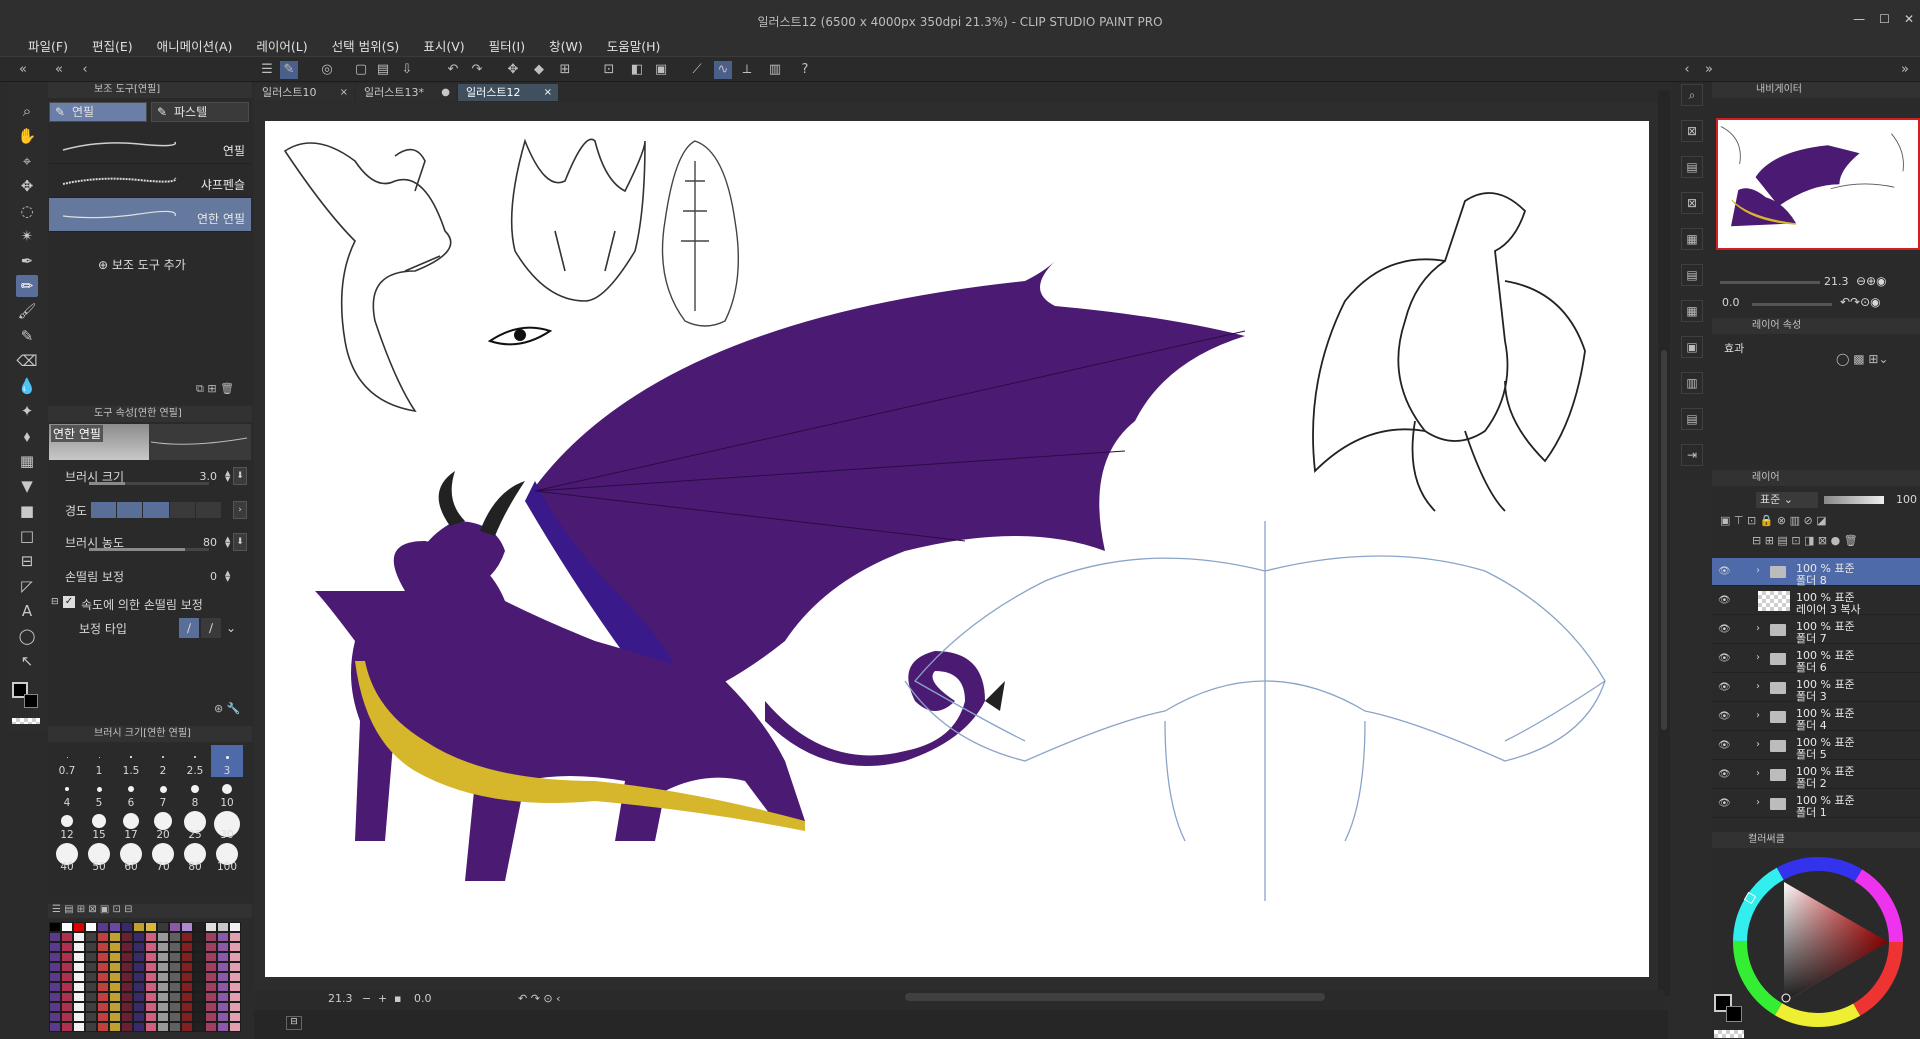 Image resolution: width=1920 pixels, height=1039 pixels. I want to click on collapse-icon: «, so click(59, 70).